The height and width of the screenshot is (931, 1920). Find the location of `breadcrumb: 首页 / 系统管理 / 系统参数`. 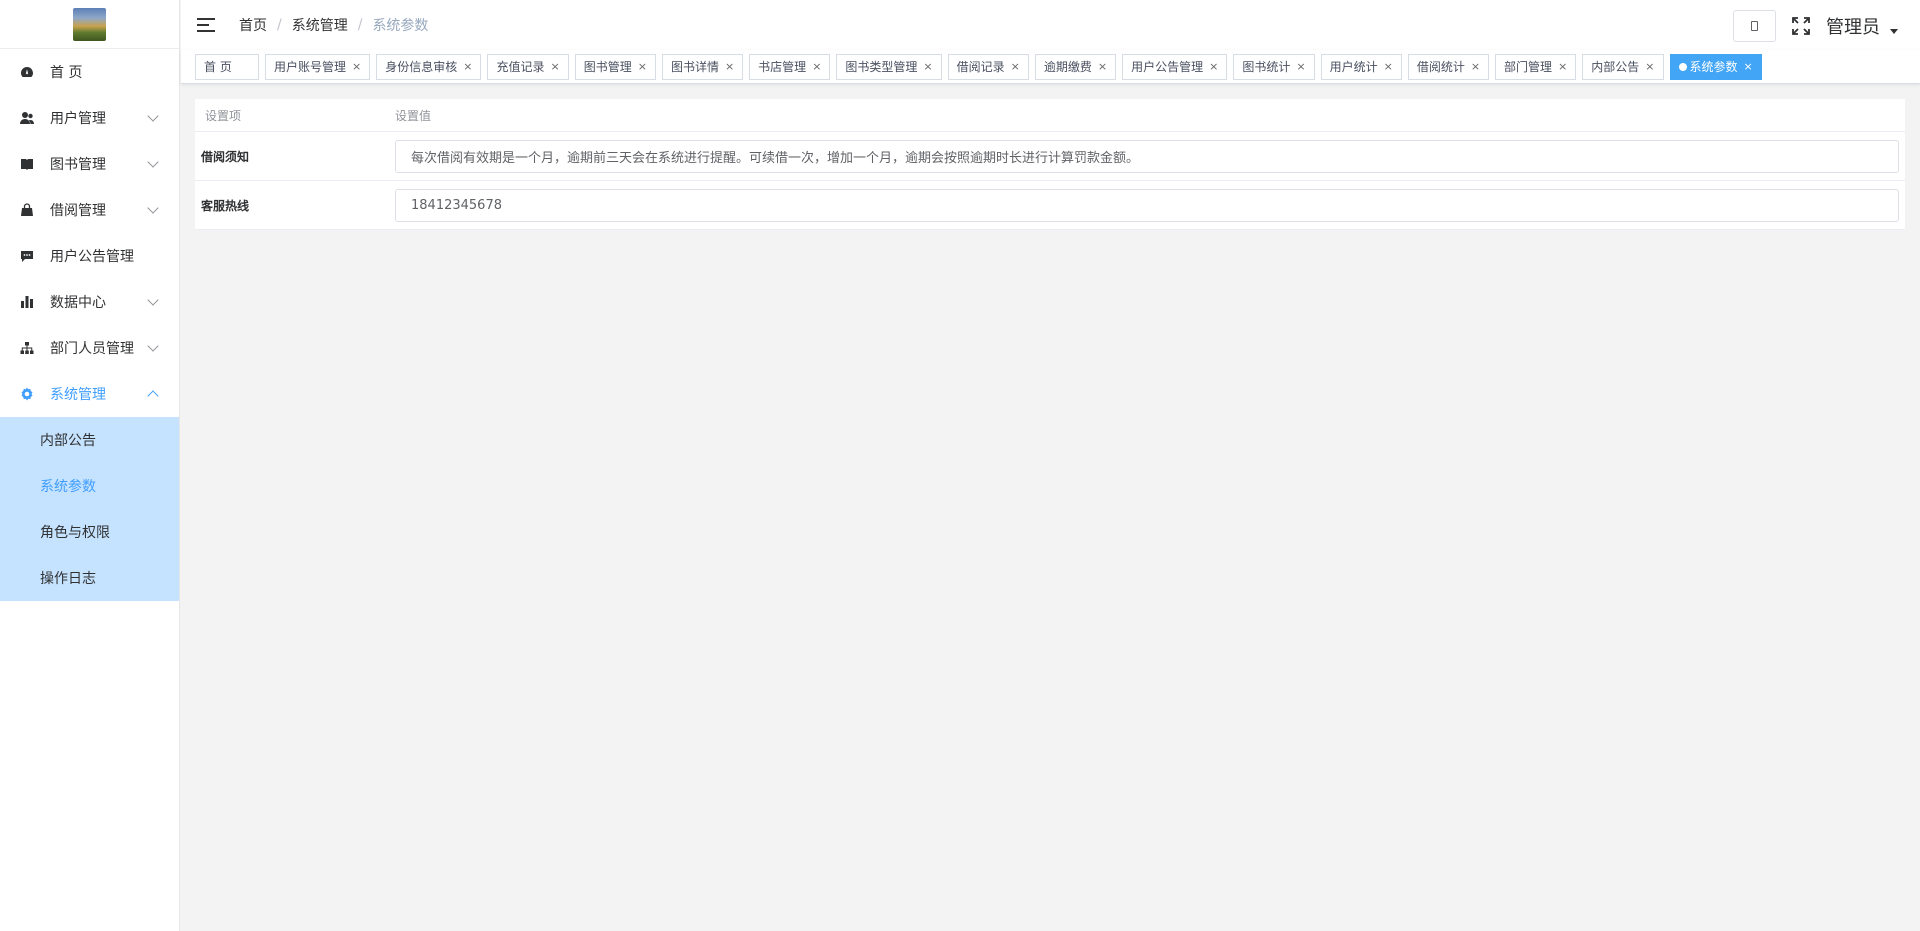

breadcrumb: 首页 / 系统管理 / 系统参数 is located at coordinates (333, 25).